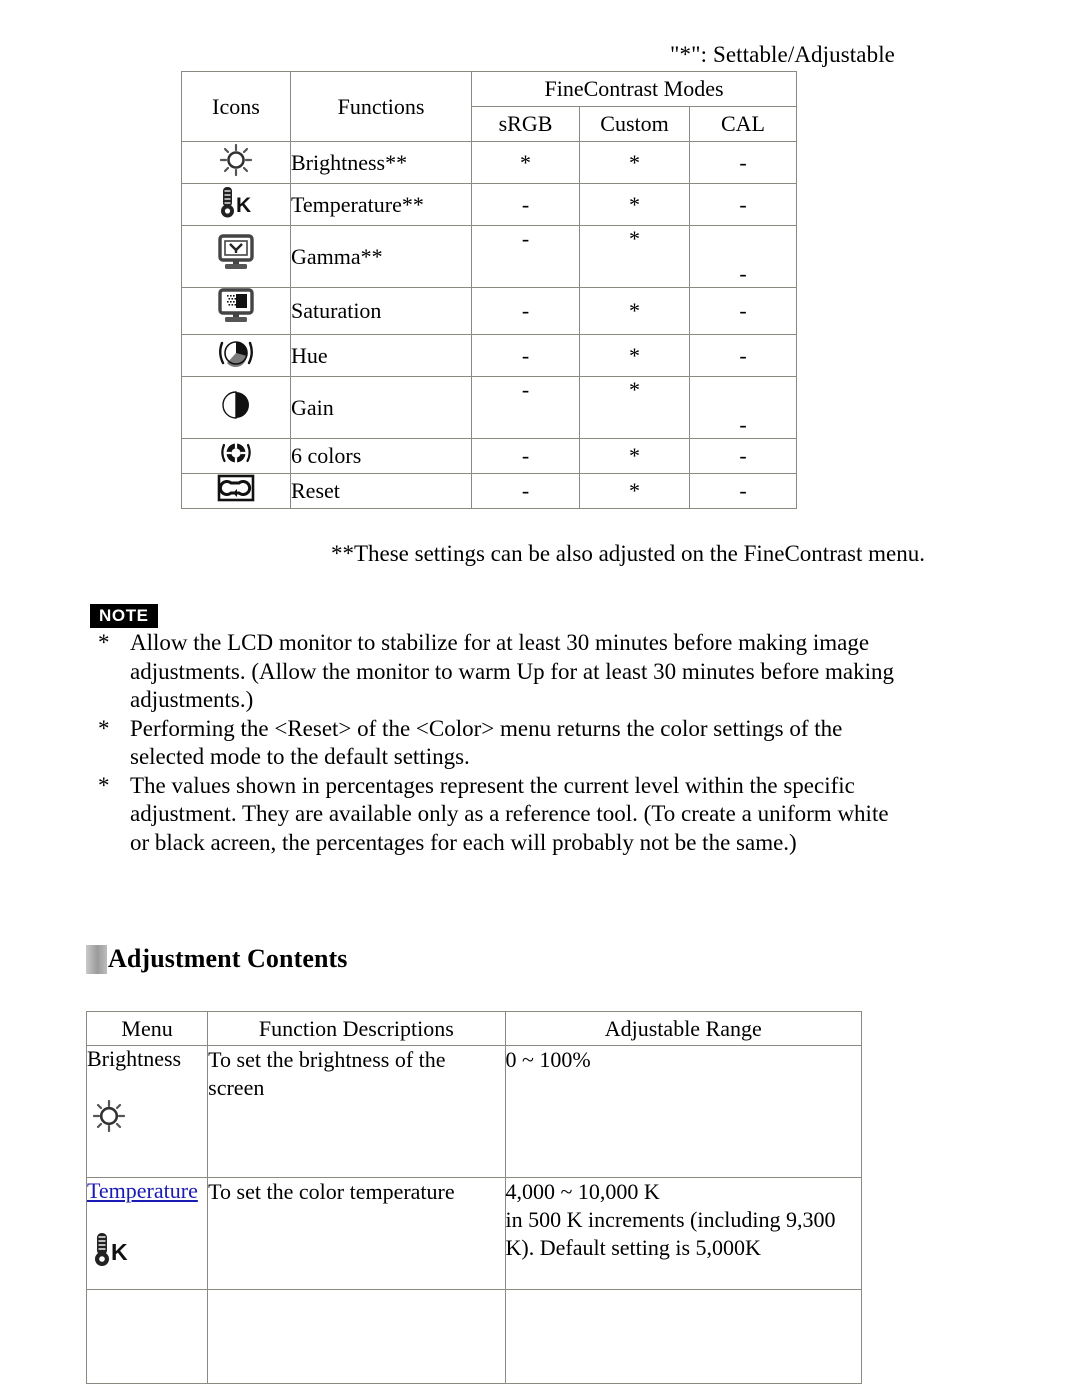  What do you see at coordinates (236, 456) in the screenshot?
I see `six-colors-icon` at bounding box center [236, 456].